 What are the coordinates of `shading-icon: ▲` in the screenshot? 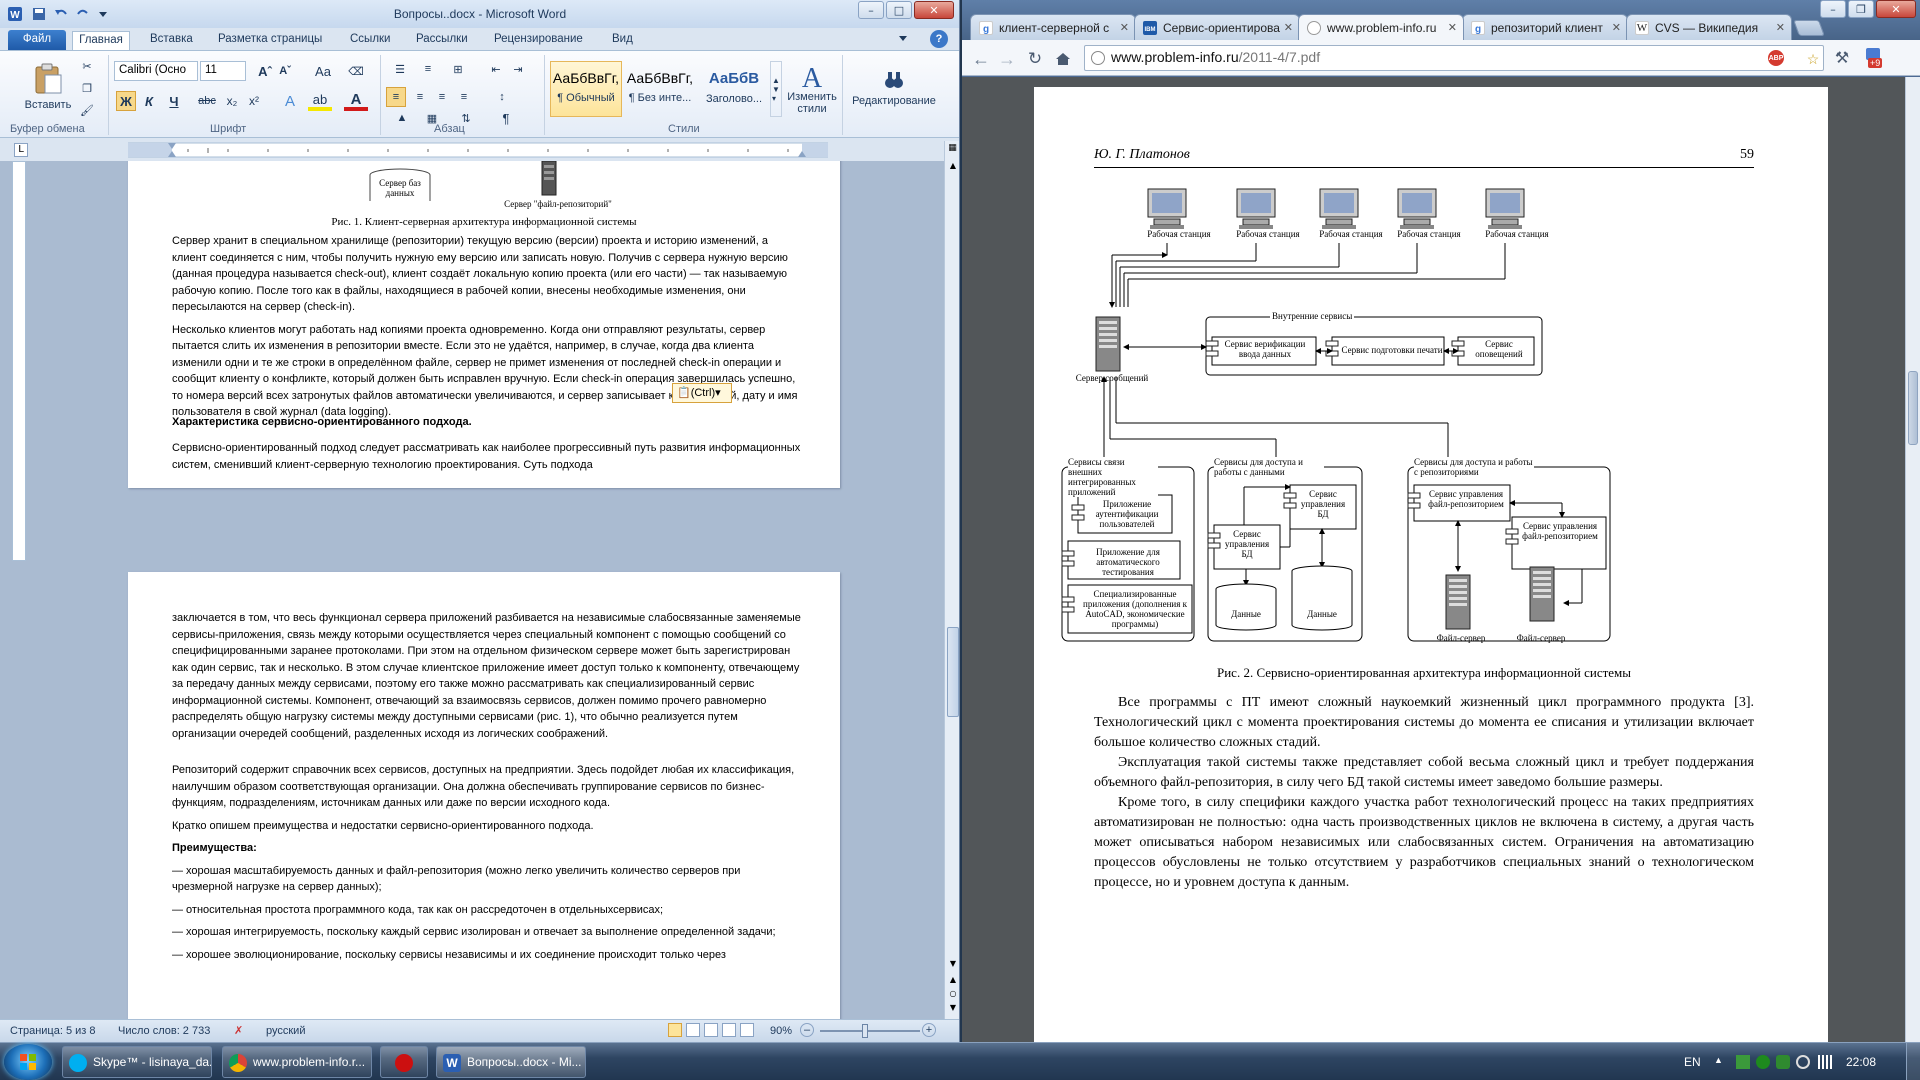 It's located at (402, 118).